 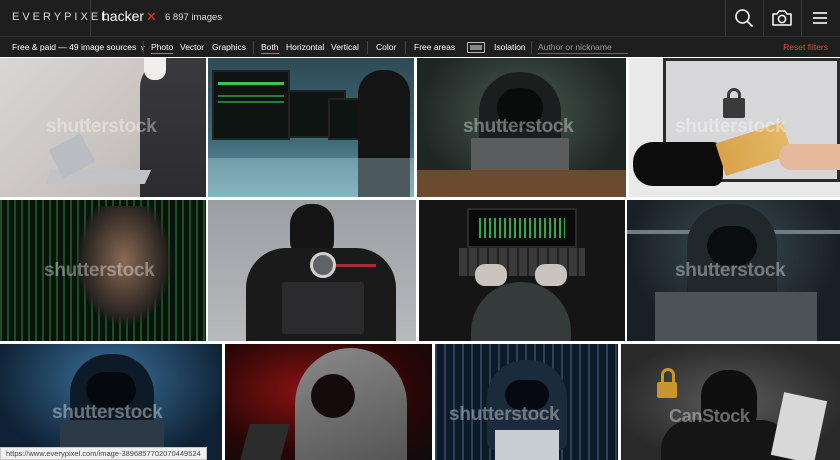 I want to click on top-bar: EVERYPIXEL hacker ✕ 6 897 images, so click(x=420, y=18).